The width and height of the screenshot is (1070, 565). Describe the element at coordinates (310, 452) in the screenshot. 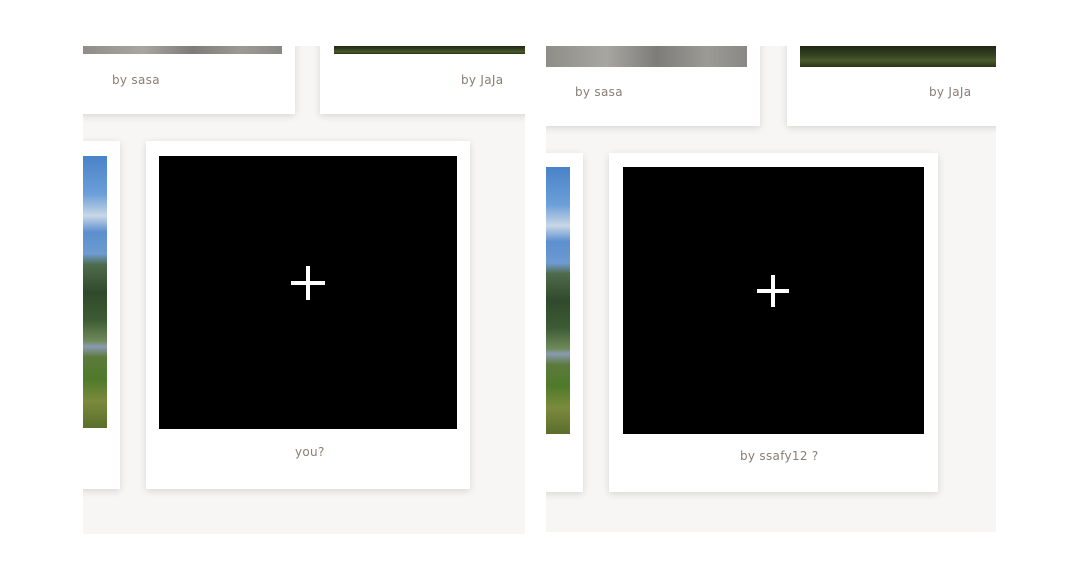

I see `add-photo-caption: you?` at that location.